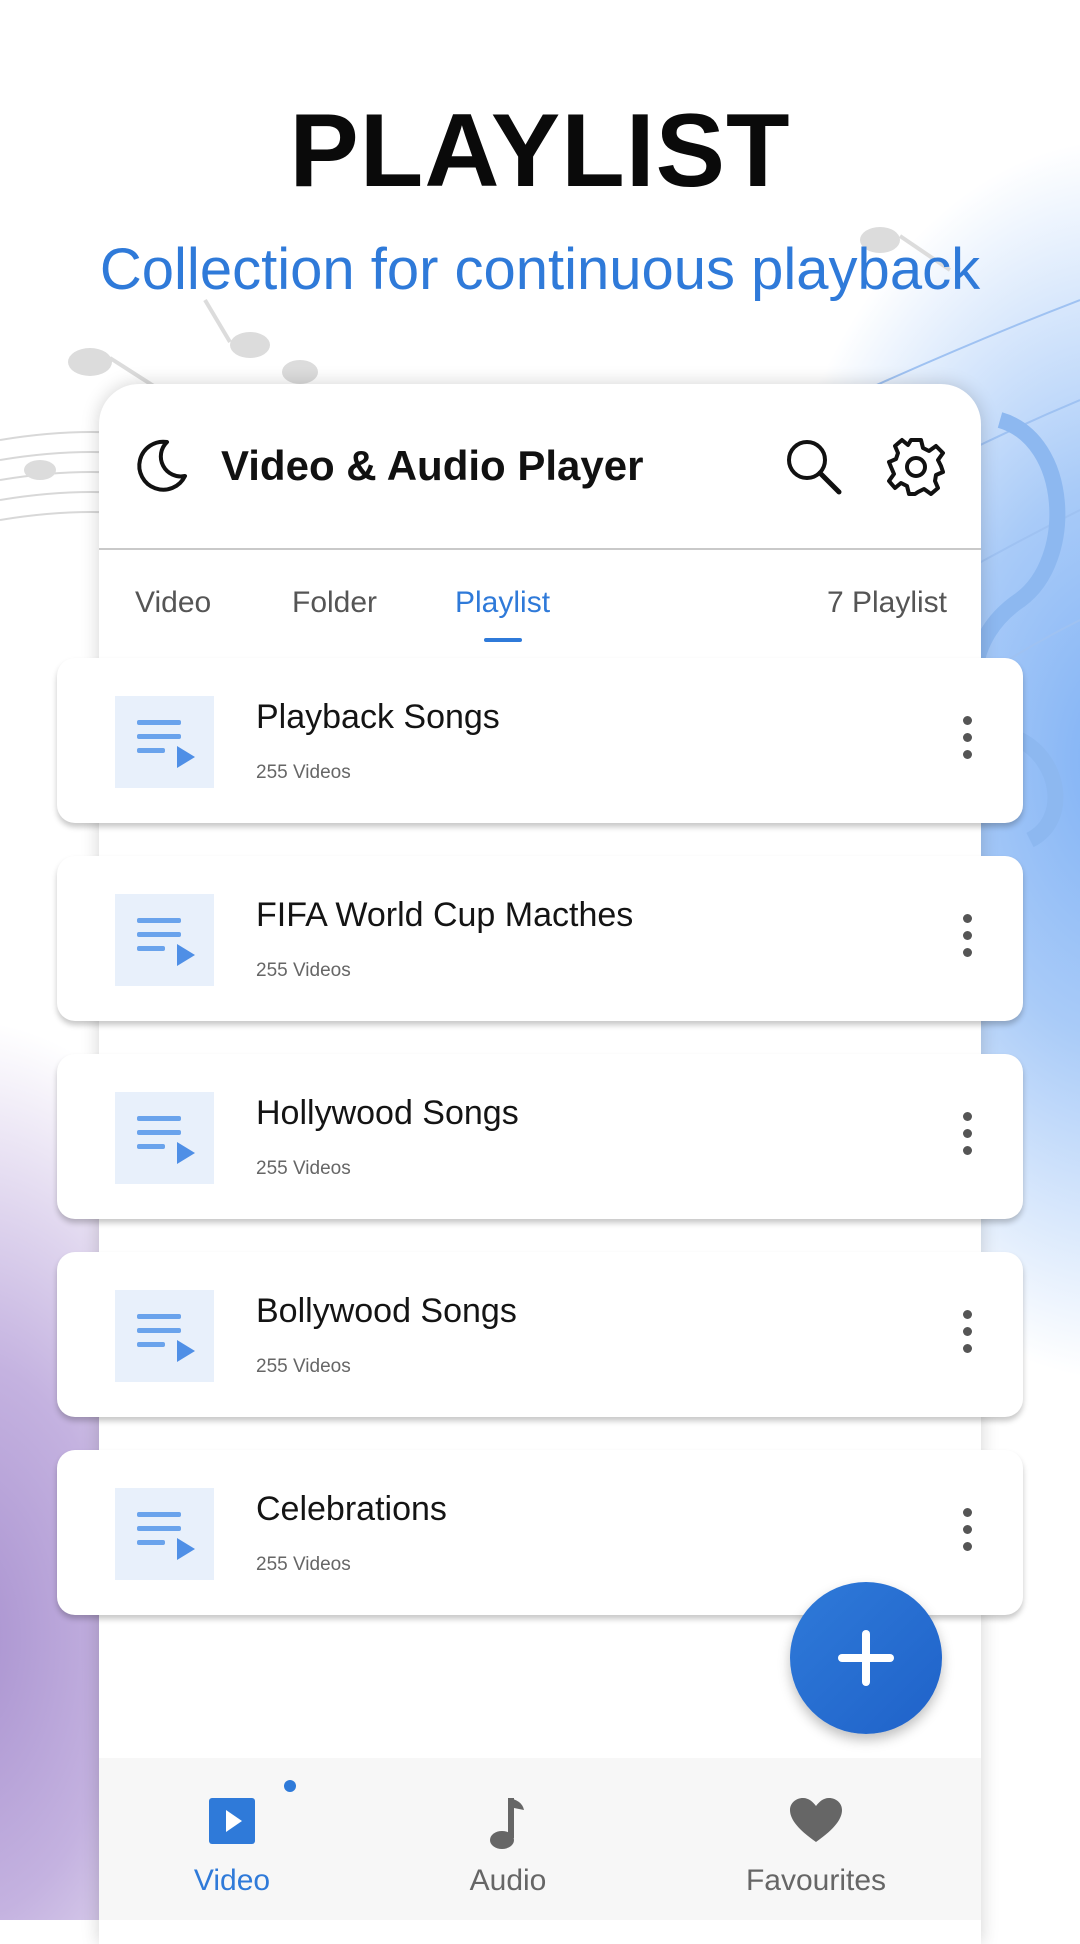  Describe the element at coordinates (503, 640) in the screenshot. I see `active-tab-indicator` at that location.